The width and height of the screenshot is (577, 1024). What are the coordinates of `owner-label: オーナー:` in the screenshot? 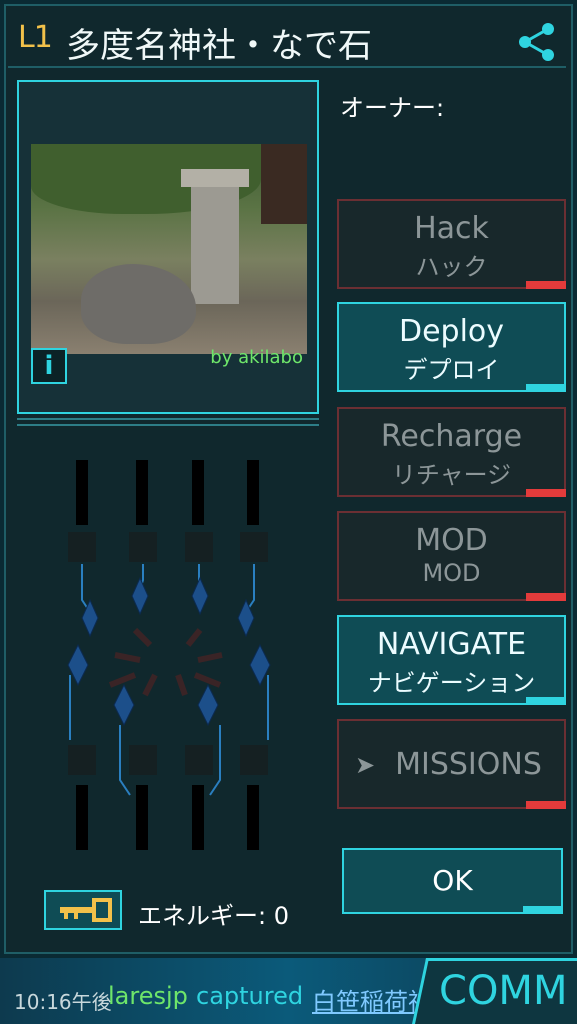 It's located at (392, 108).